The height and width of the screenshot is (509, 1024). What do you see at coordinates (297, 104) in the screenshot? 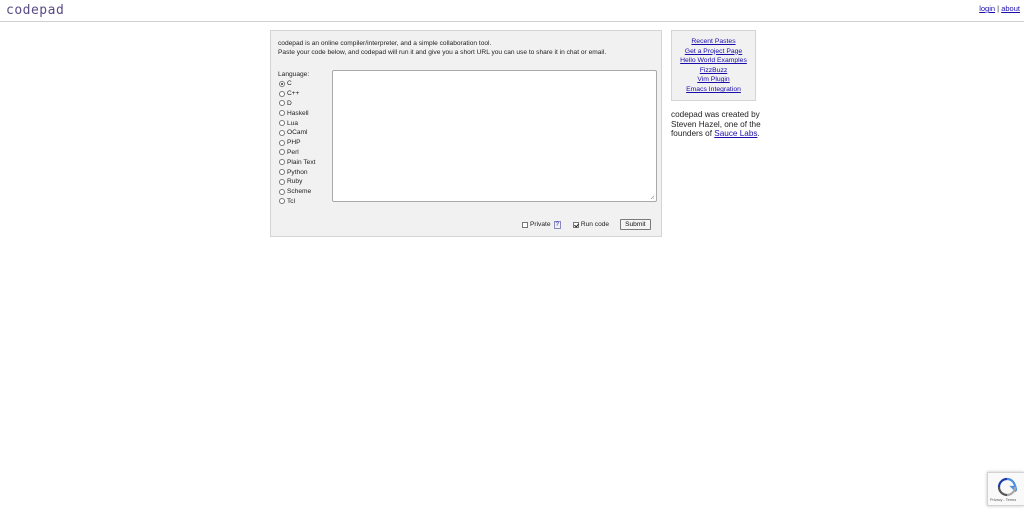
I see `language-option: D` at bounding box center [297, 104].